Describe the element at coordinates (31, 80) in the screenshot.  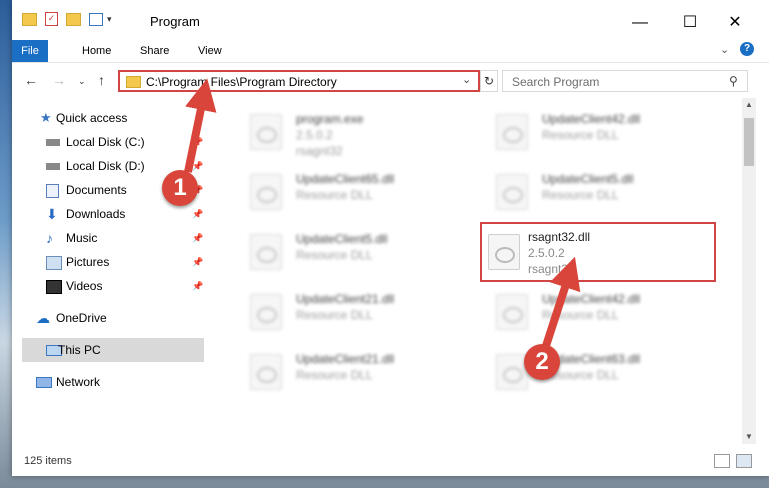
I see `back-arrow-icon: ←` at that location.